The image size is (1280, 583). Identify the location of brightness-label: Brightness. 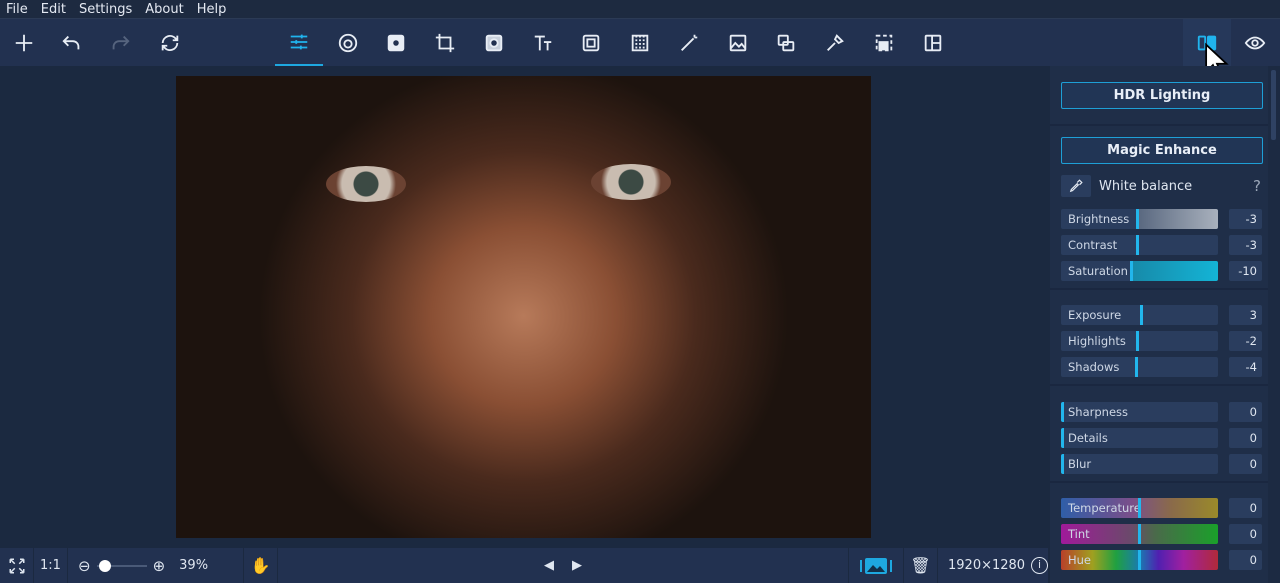
(1099, 219).